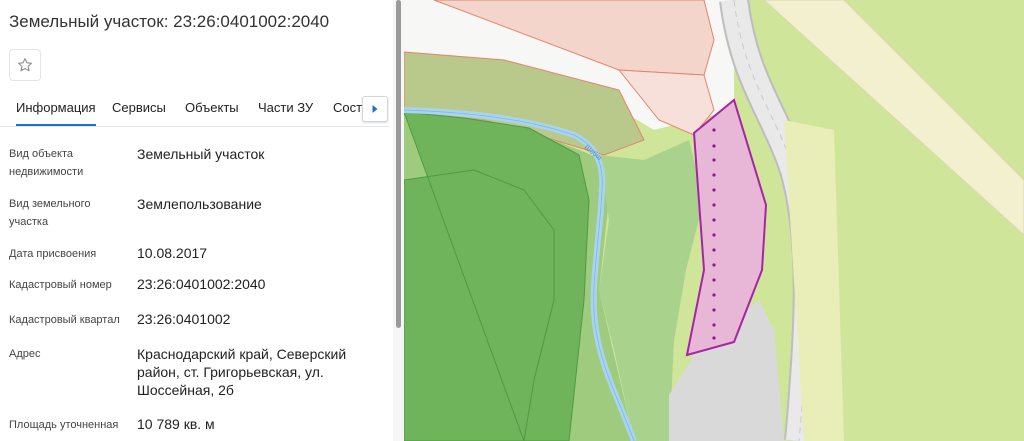  Describe the element at coordinates (201, 154) in the screenshot. I see `value-object-type: Земельный участок` at that location.